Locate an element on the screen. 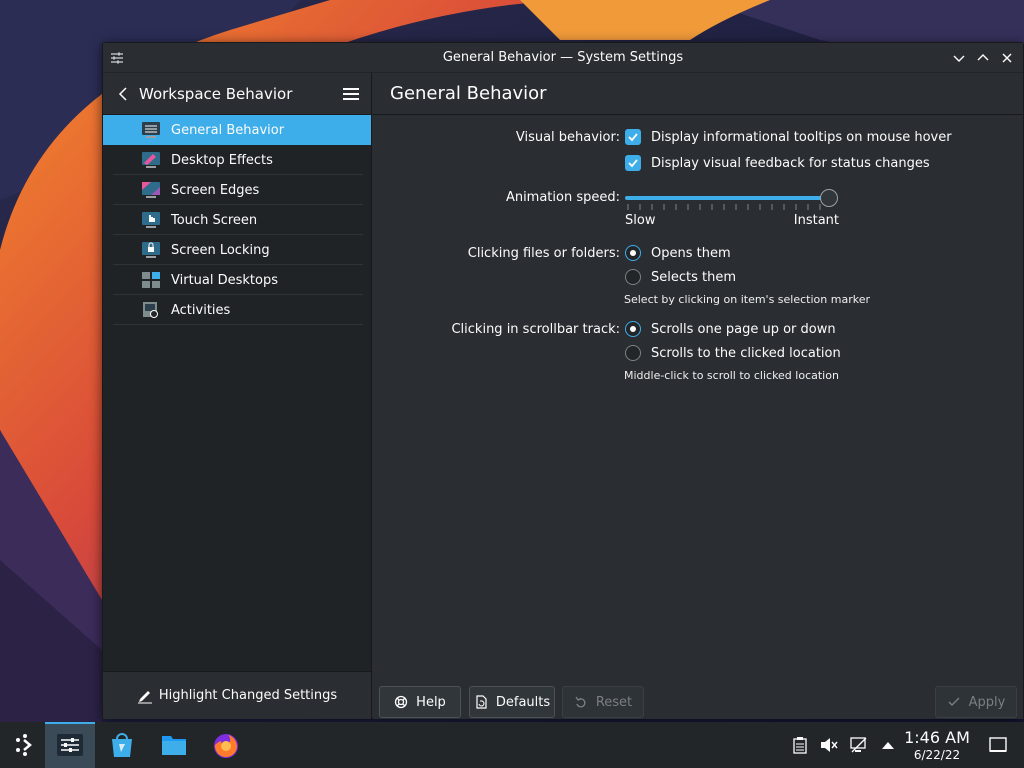 This screenshot has height=768, width=1024. window-titlebar: General Behavior — System Settings is located at coordinates (563, 58).